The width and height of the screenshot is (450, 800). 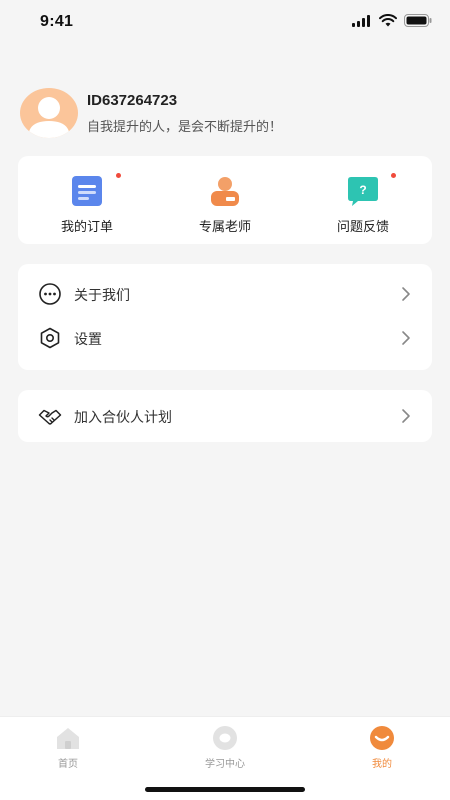 I want to click on quick-action-teacher: 专属老师, so click(x=225, y=200).